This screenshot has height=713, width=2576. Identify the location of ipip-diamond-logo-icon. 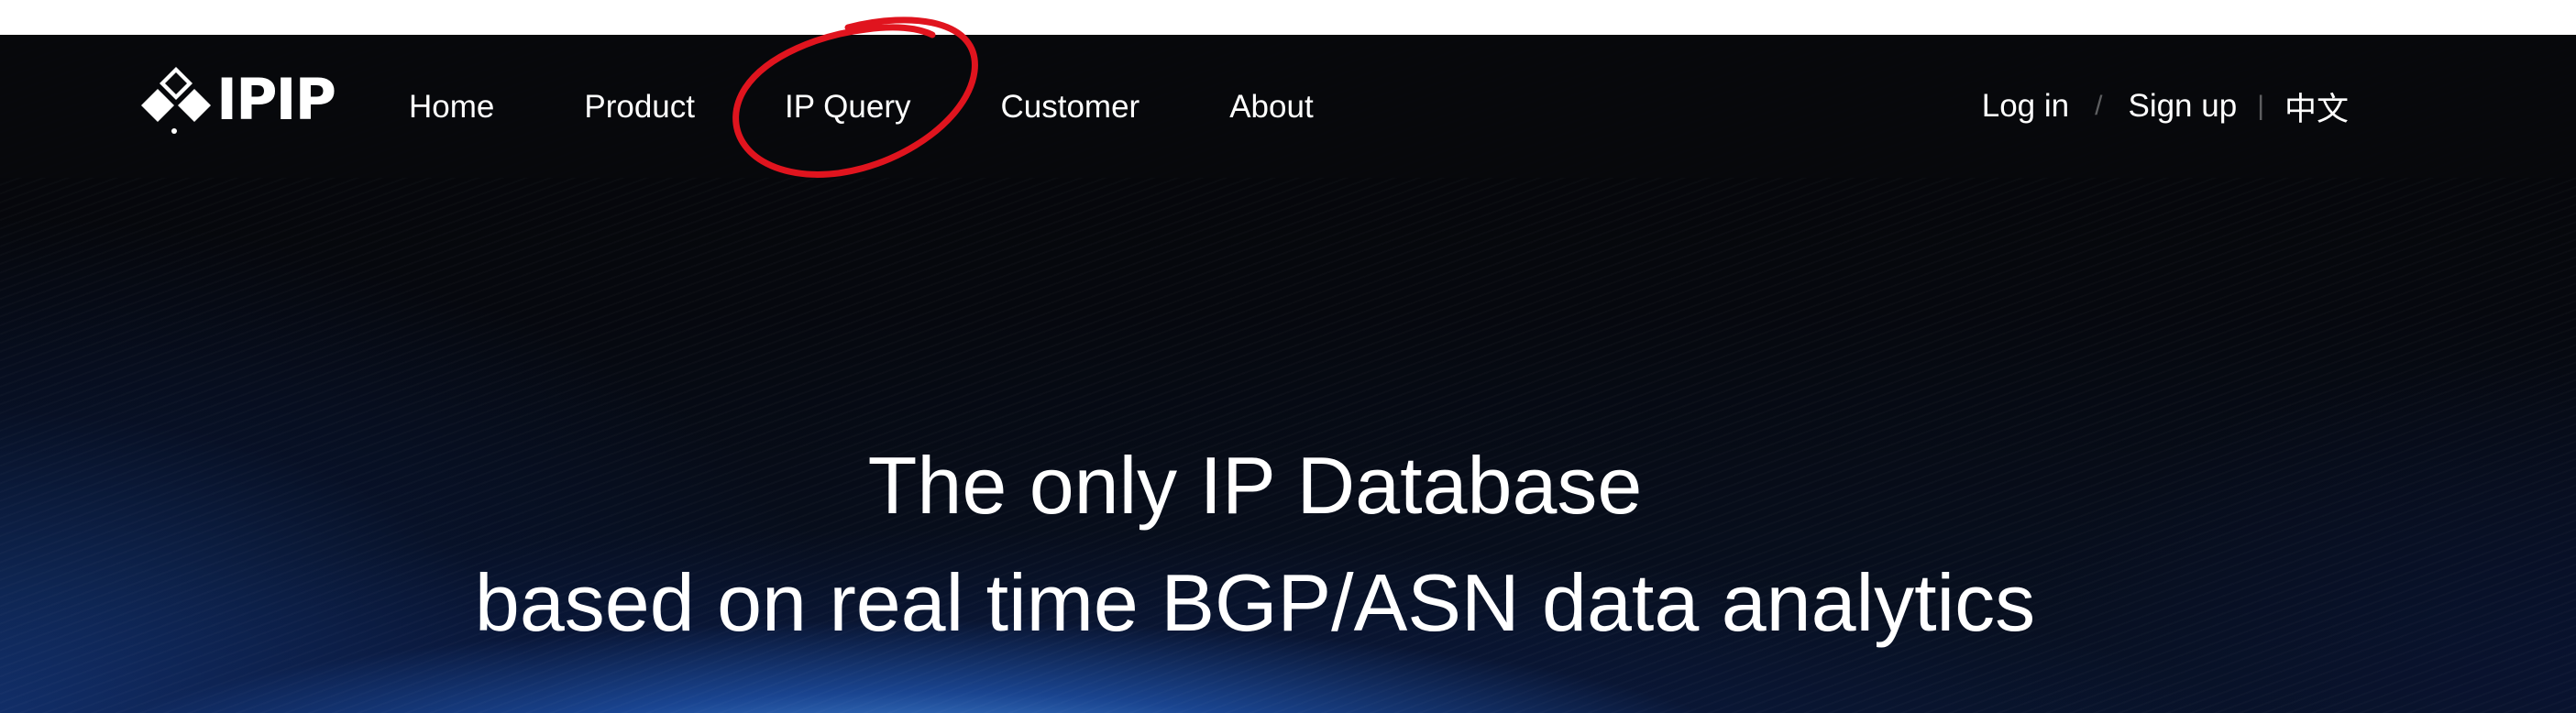
(176, 101).